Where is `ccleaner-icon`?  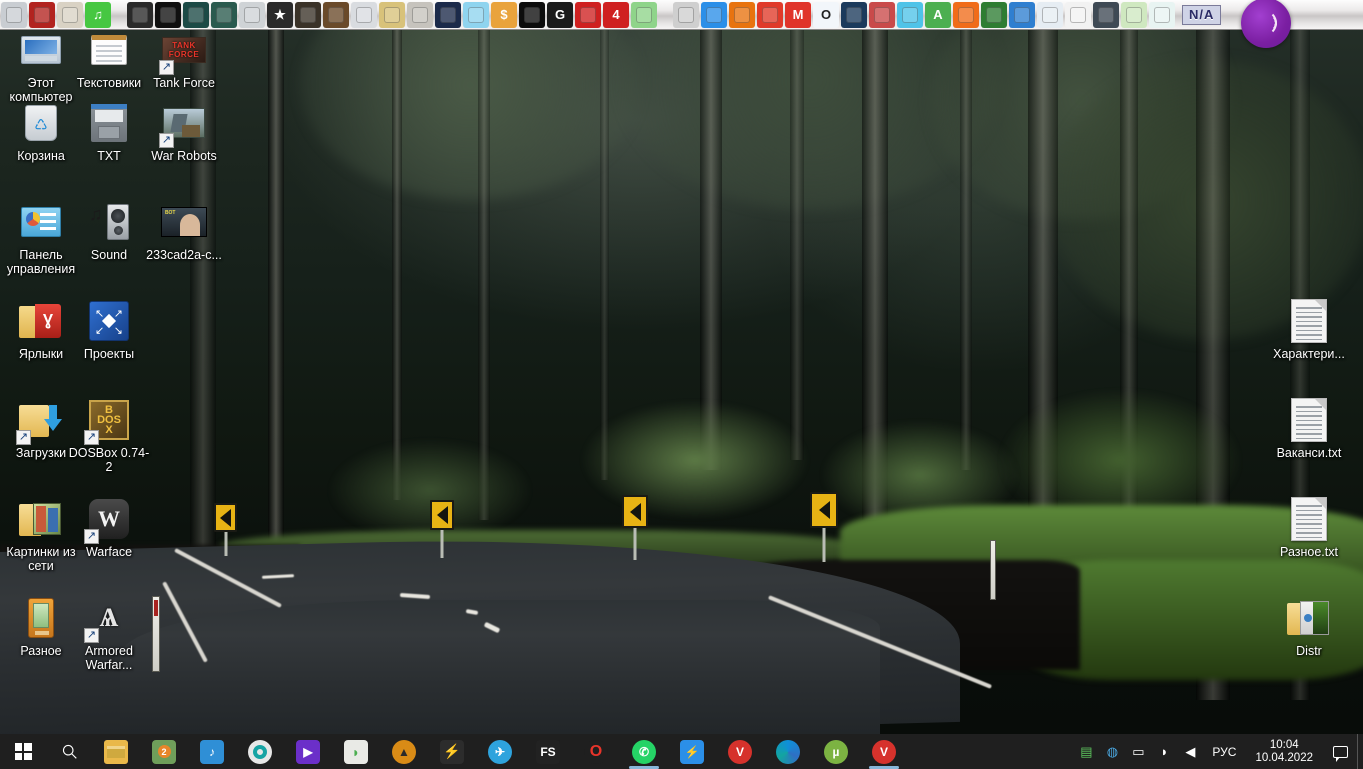
ccleaner-icon is located at coordinates (770, 14).